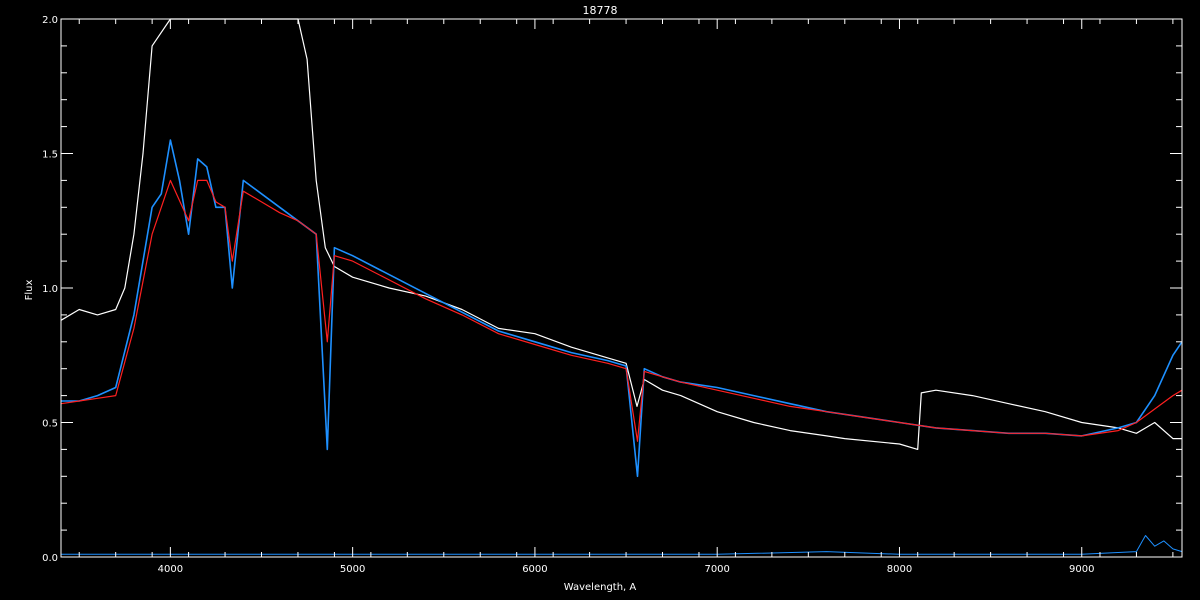 The height and width of the screenshot is (600, 1200). I want to click on y-tick-label: 1.5, so click(50, 155).